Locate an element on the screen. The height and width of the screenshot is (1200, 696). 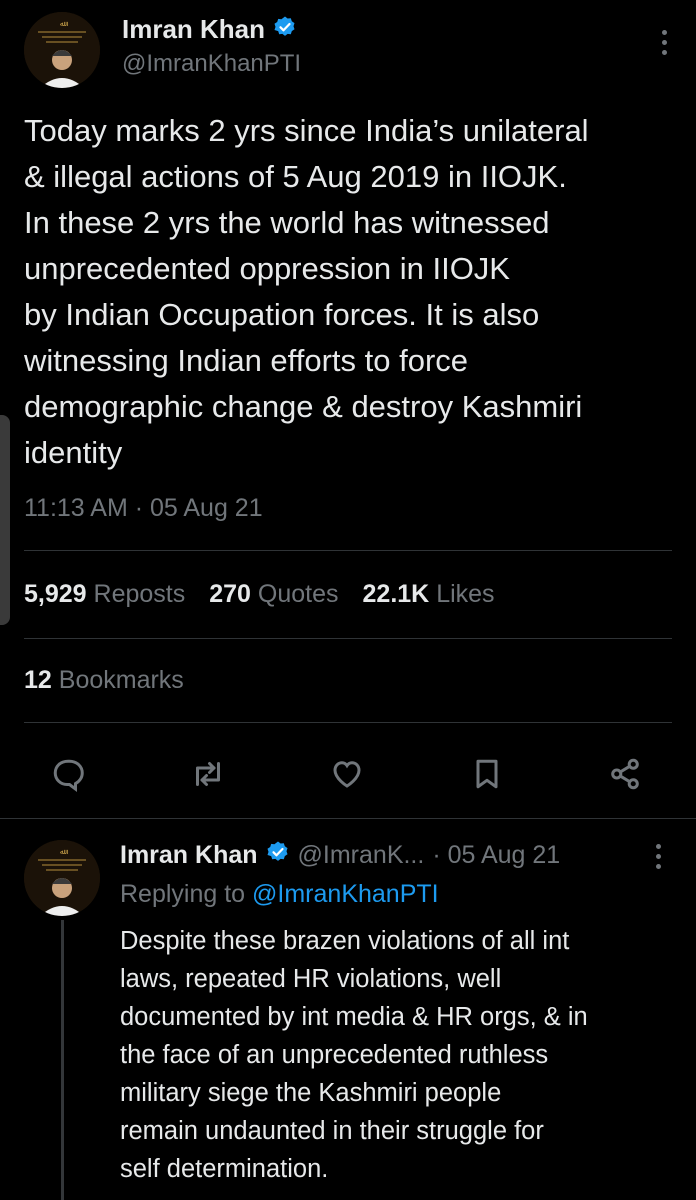
likes-label: Likes is located at coordinates (465, 594).